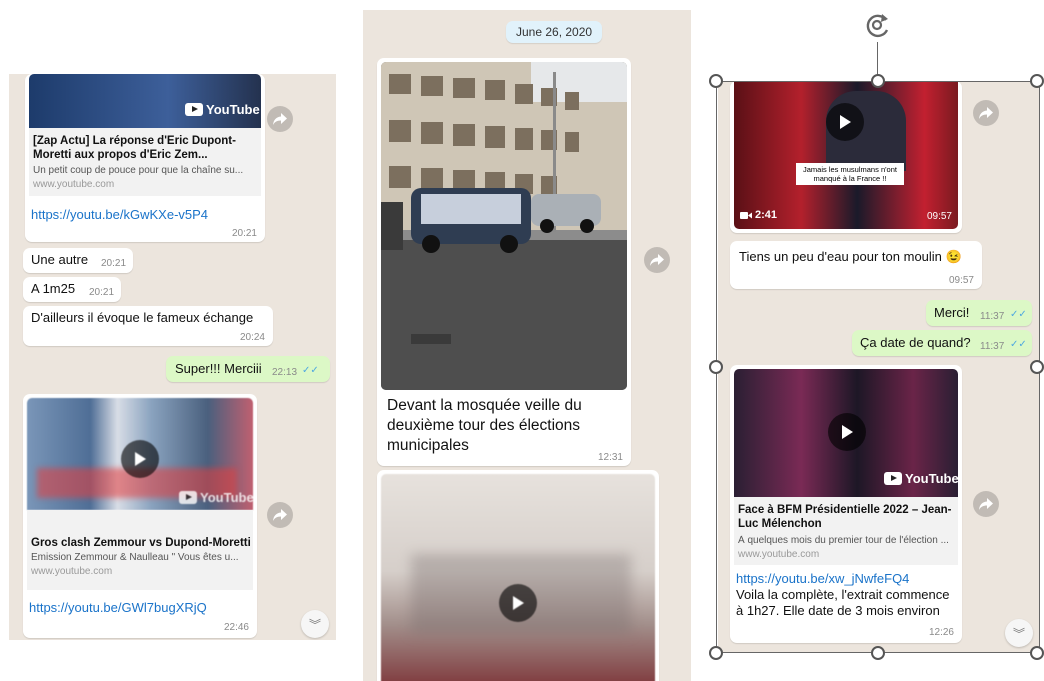 This screenshot has width=1044, height=681. I want to click on rotate-icon, so click(877, 26).